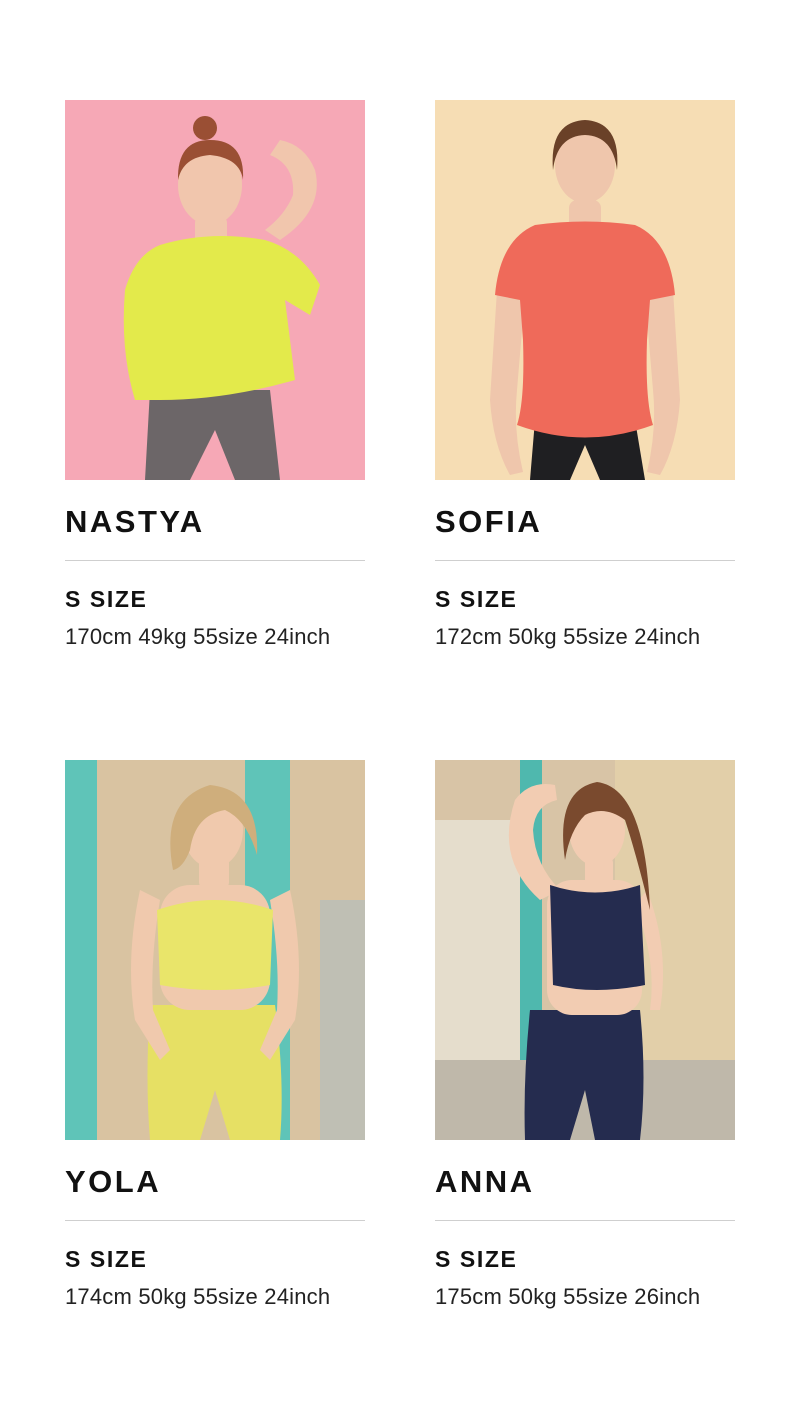 The image size is (800, 1420). I want to click on model-name: NASTYA, so click(135, 521).